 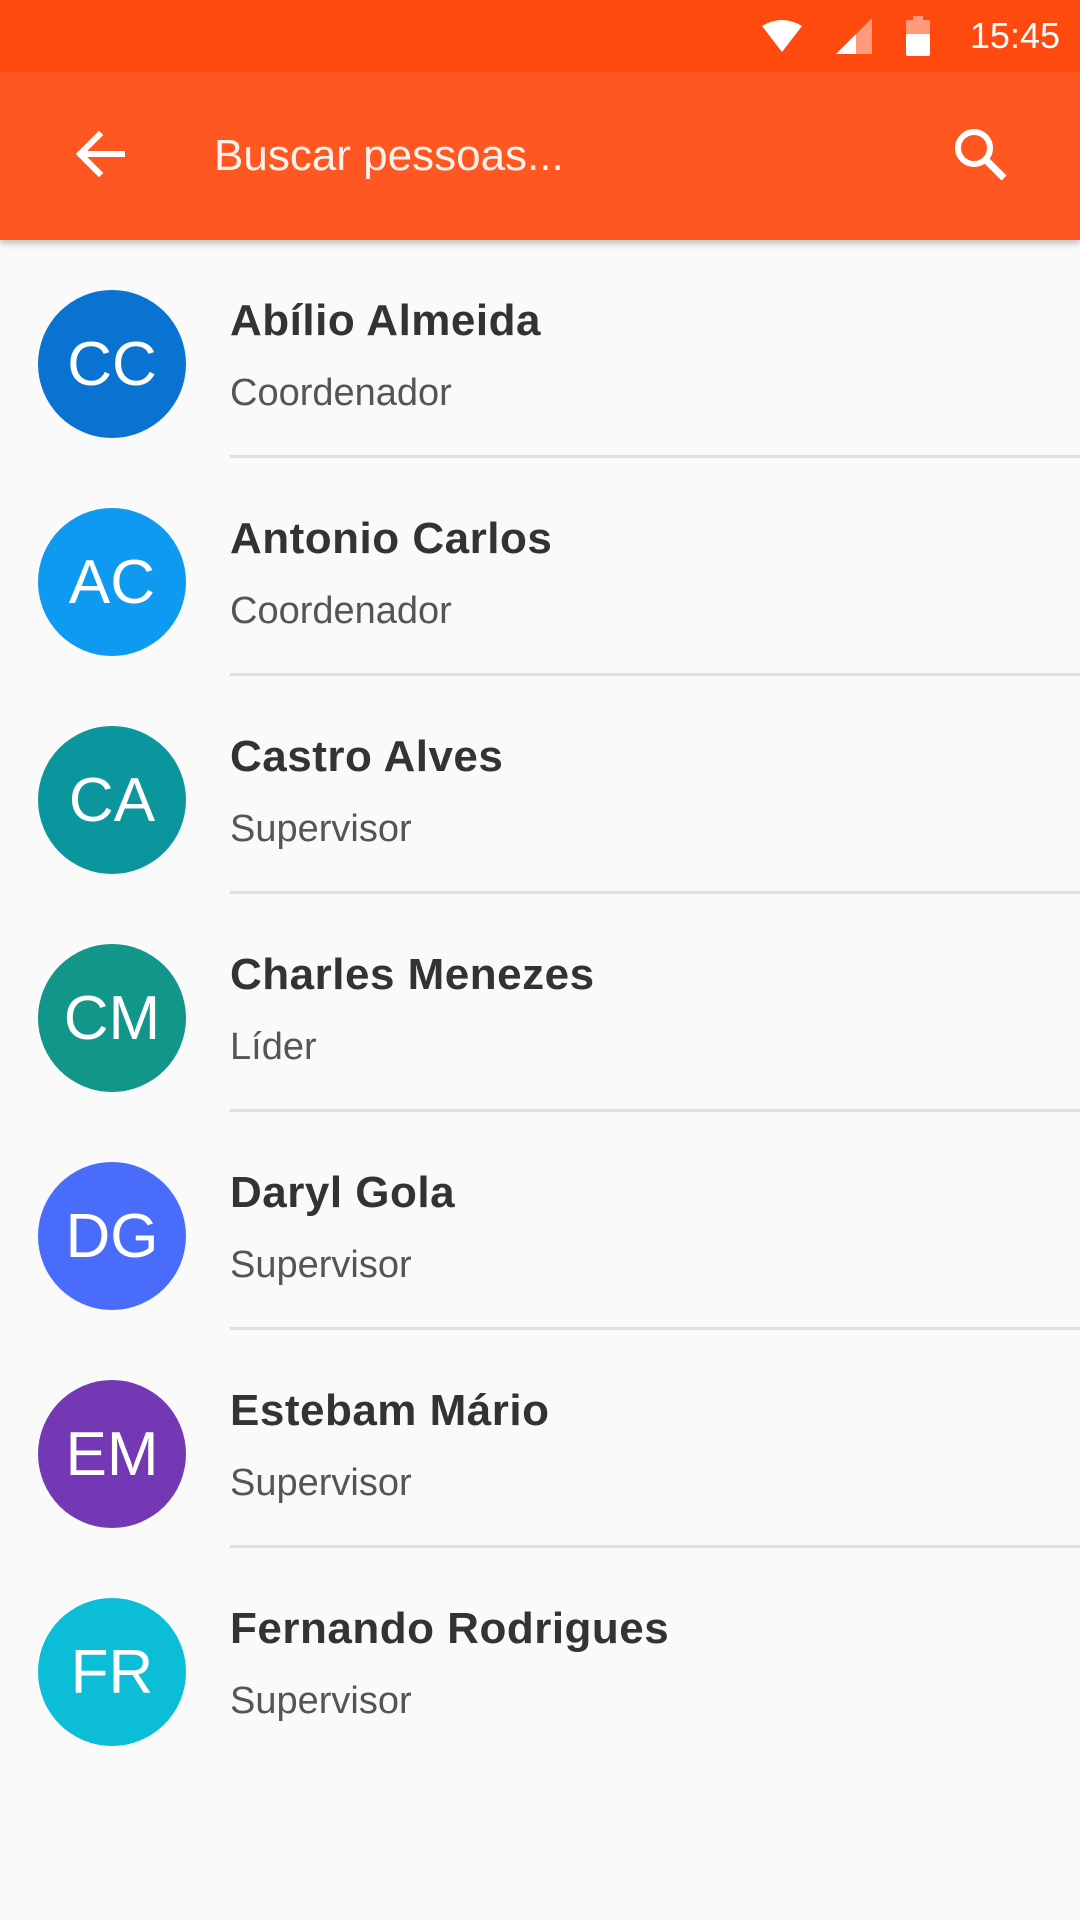 I want to click on search-icon, so click(x=980, y=156).